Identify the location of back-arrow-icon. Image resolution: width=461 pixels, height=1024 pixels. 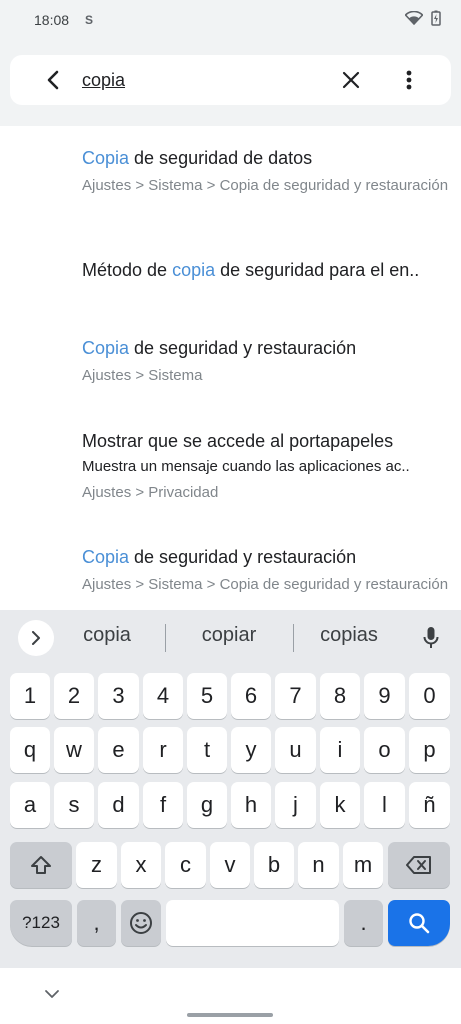
(53, 80).